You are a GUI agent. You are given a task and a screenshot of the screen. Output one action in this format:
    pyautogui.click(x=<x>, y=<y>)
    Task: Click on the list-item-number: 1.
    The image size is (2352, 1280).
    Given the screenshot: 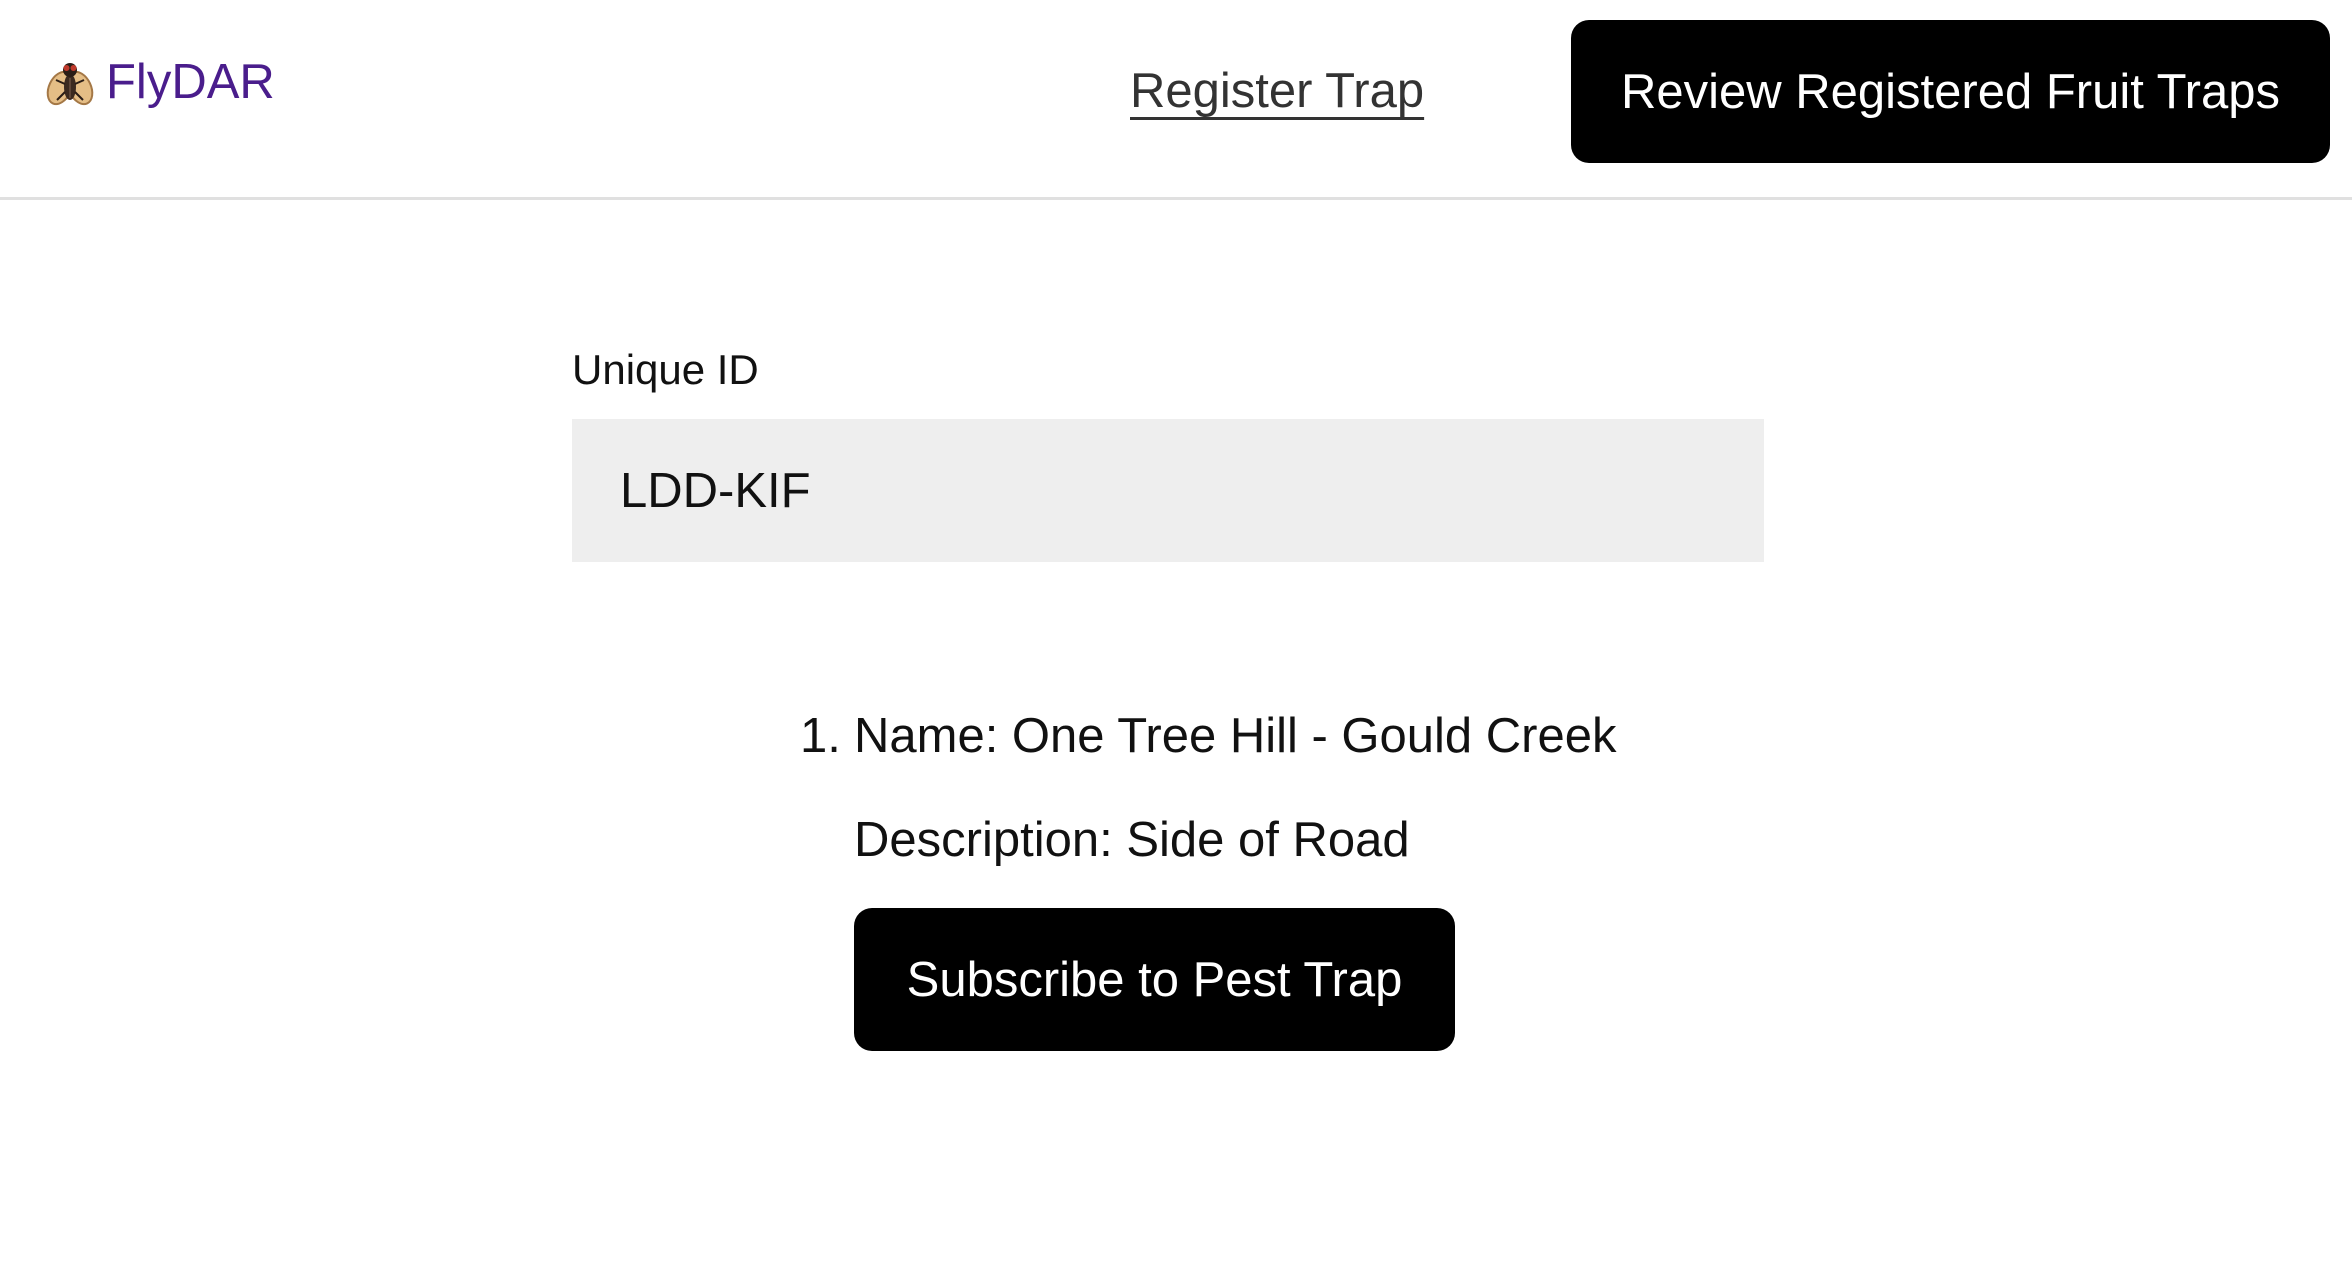 What is the action you would take?
    pyautogui.click(x=820, y=736)
    